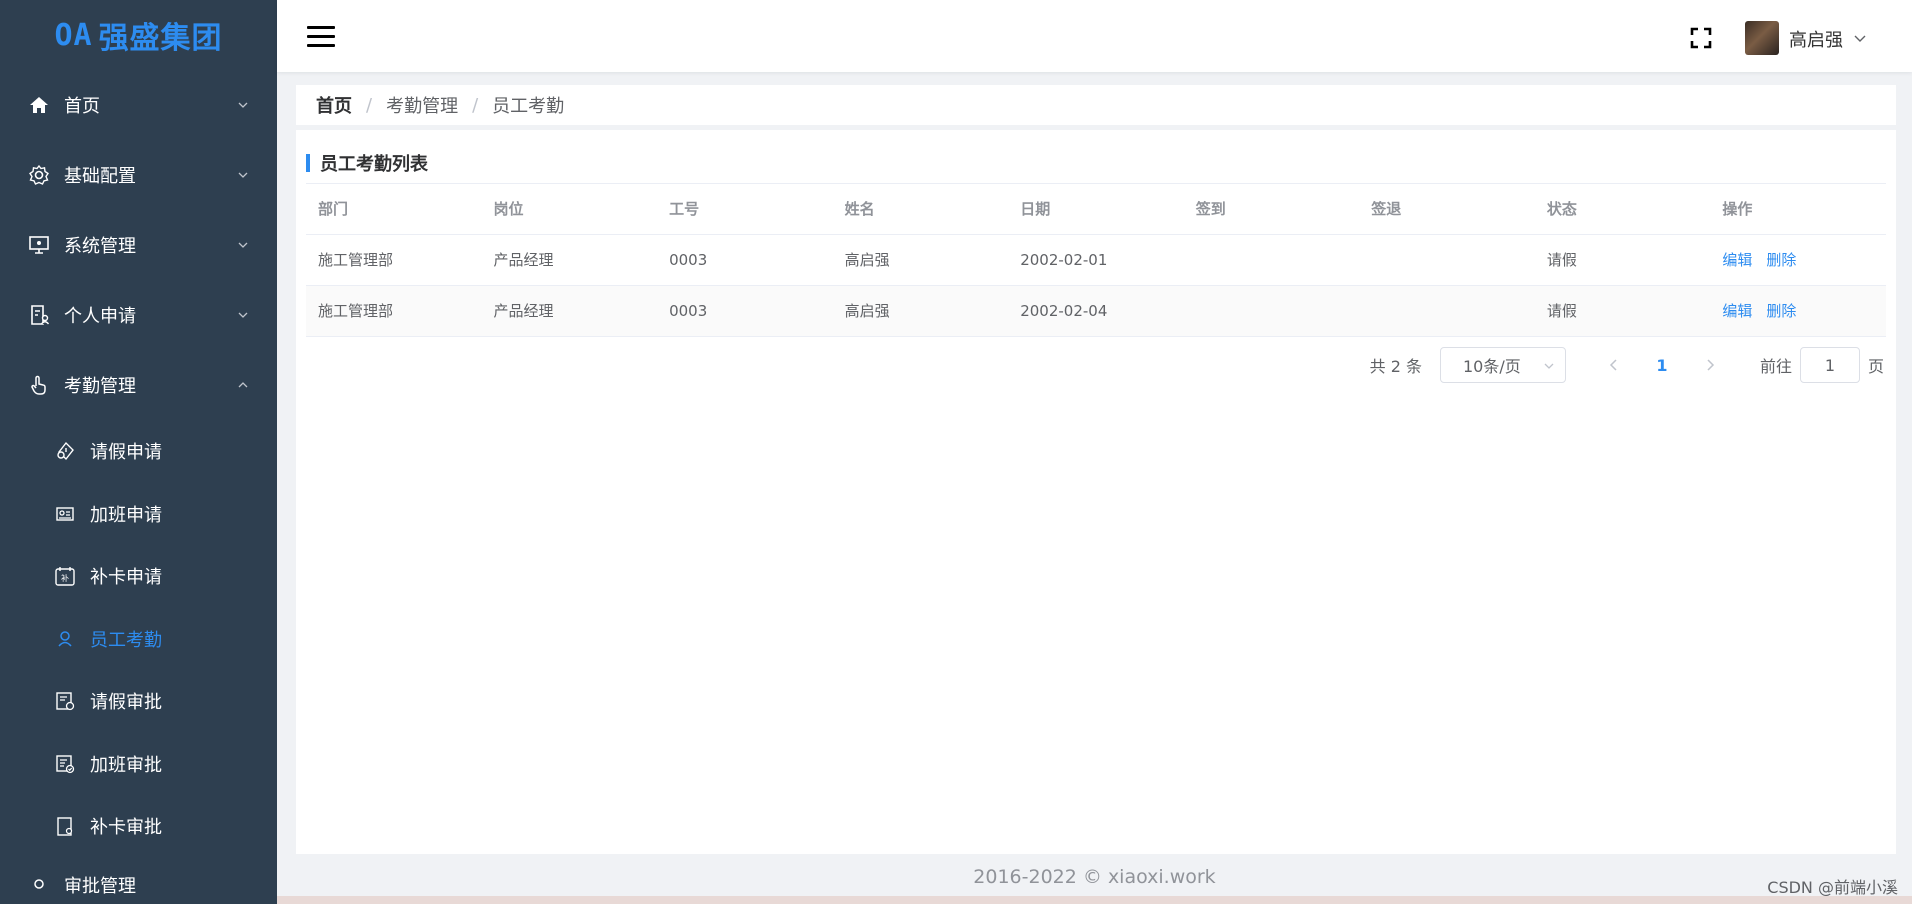  Describe the element at coordinates (569, 311) in the screenshot. I see `cell-position: 产品经理` at that location.